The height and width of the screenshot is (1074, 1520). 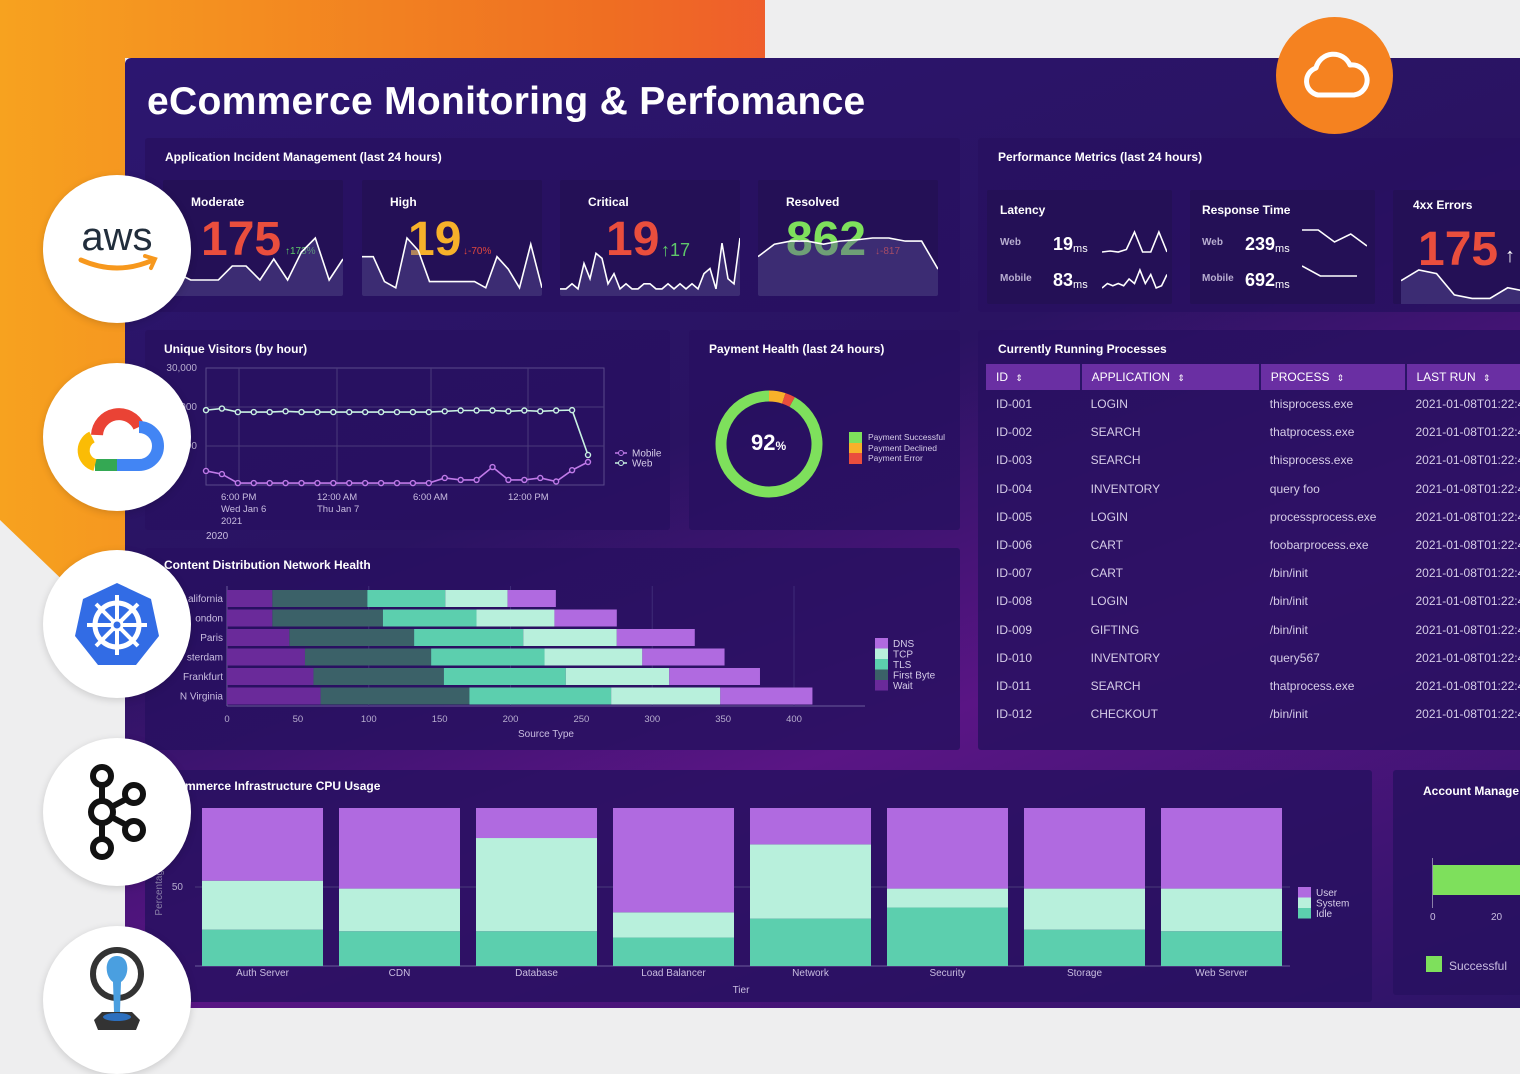 What do you see at coordinates (1478, 966) in the screenshot?
I see `legend-label: Successful` at bounding box center [1478, 966].